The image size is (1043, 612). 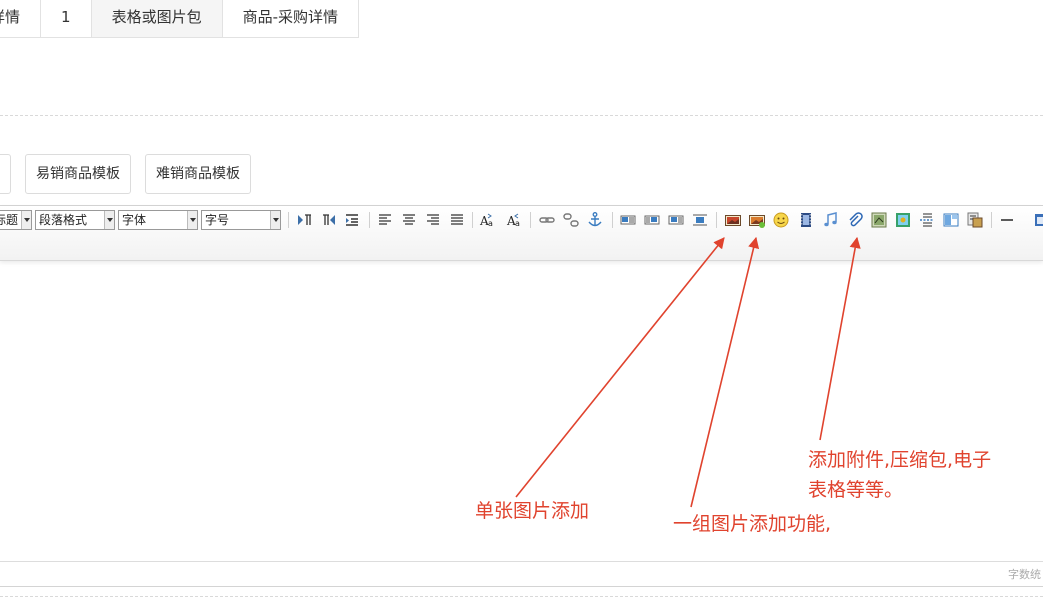 What do you see at coordinates (856, 490) in the screenshot?
I see `annotation-attachment-line2: 表格等等。` at bounding box center [856, 490].